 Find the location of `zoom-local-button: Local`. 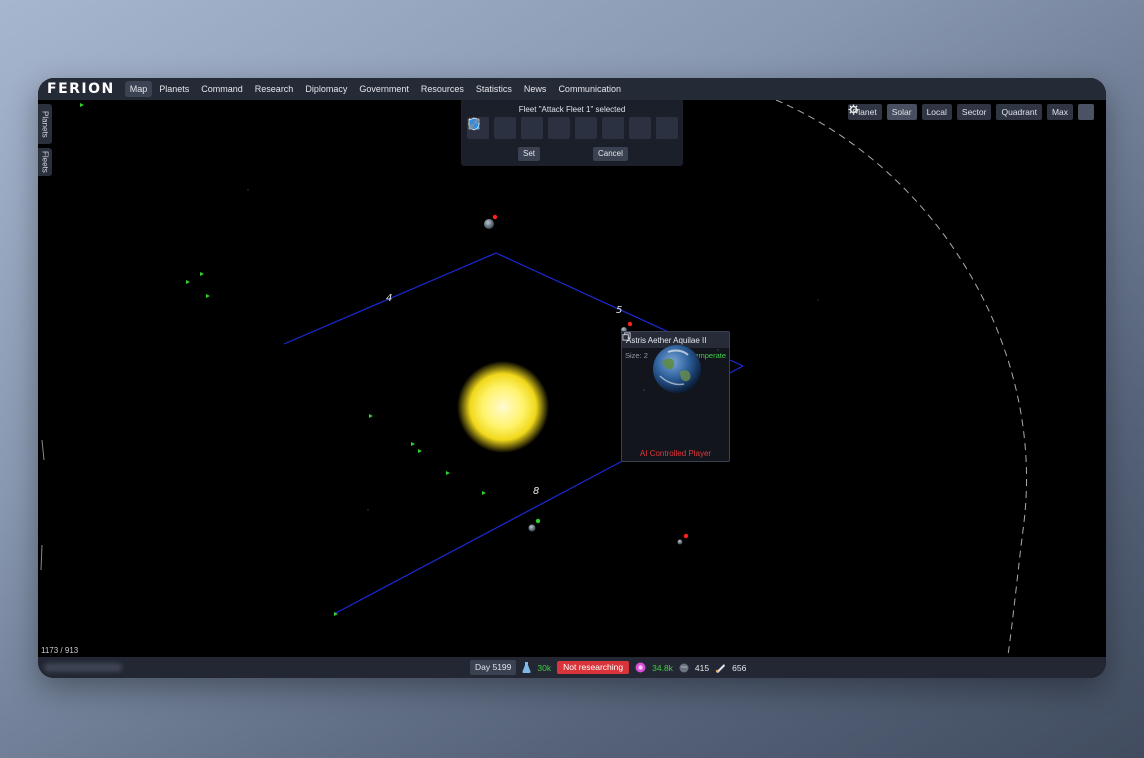

zoom-local-button: Local is located at coordinates (936, 112).